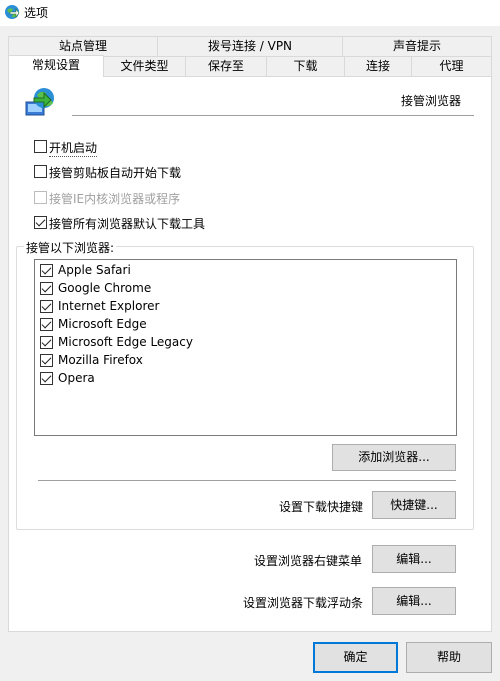 The image size is (500, 681). What do you see at coordinates (125, 342) in the screenshot?
I see `browser-label-edge-legacy: Microsoft Edge Legacy` at bounding box center [125, 342].